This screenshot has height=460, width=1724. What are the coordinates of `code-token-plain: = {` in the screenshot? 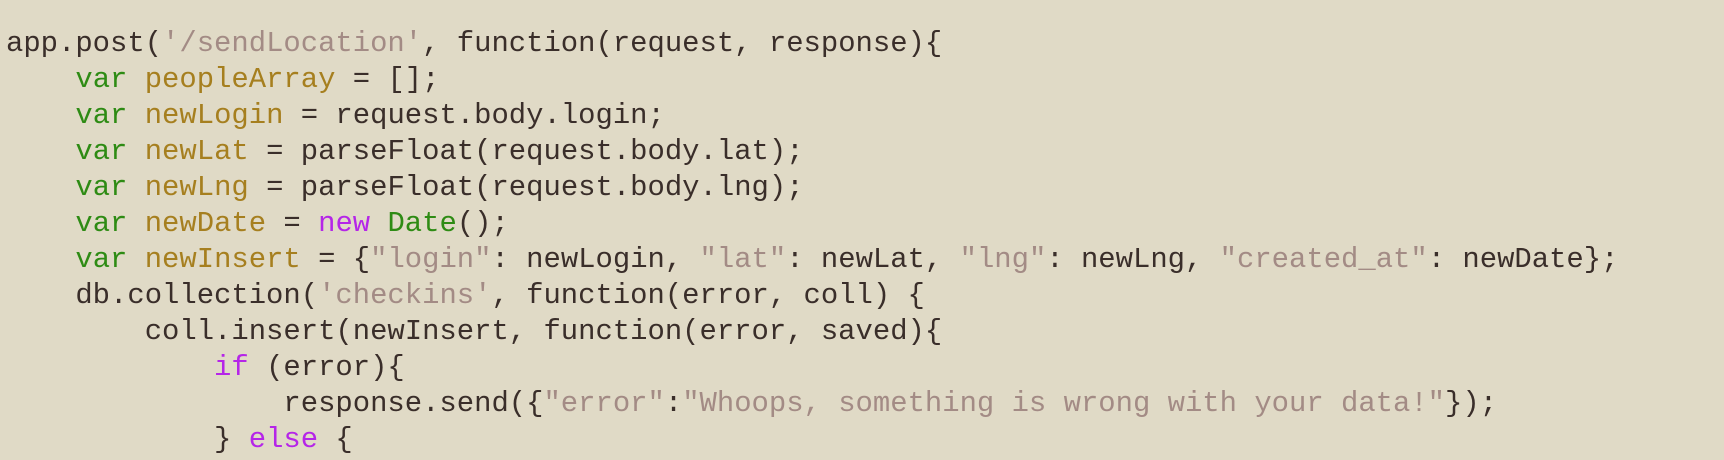 It's located at (335, 259).